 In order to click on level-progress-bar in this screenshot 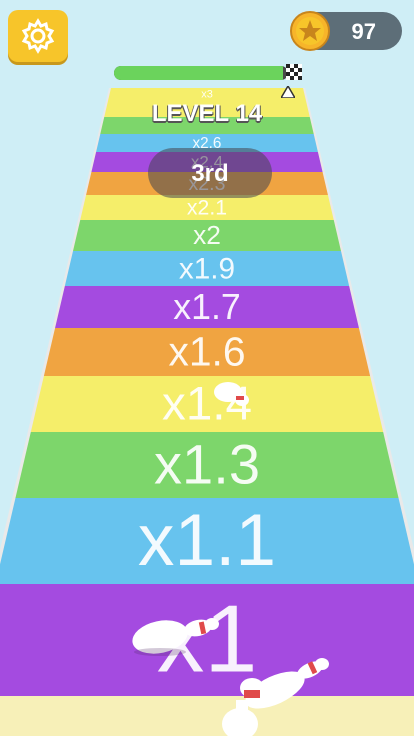, I will do `click(201, 73)`.